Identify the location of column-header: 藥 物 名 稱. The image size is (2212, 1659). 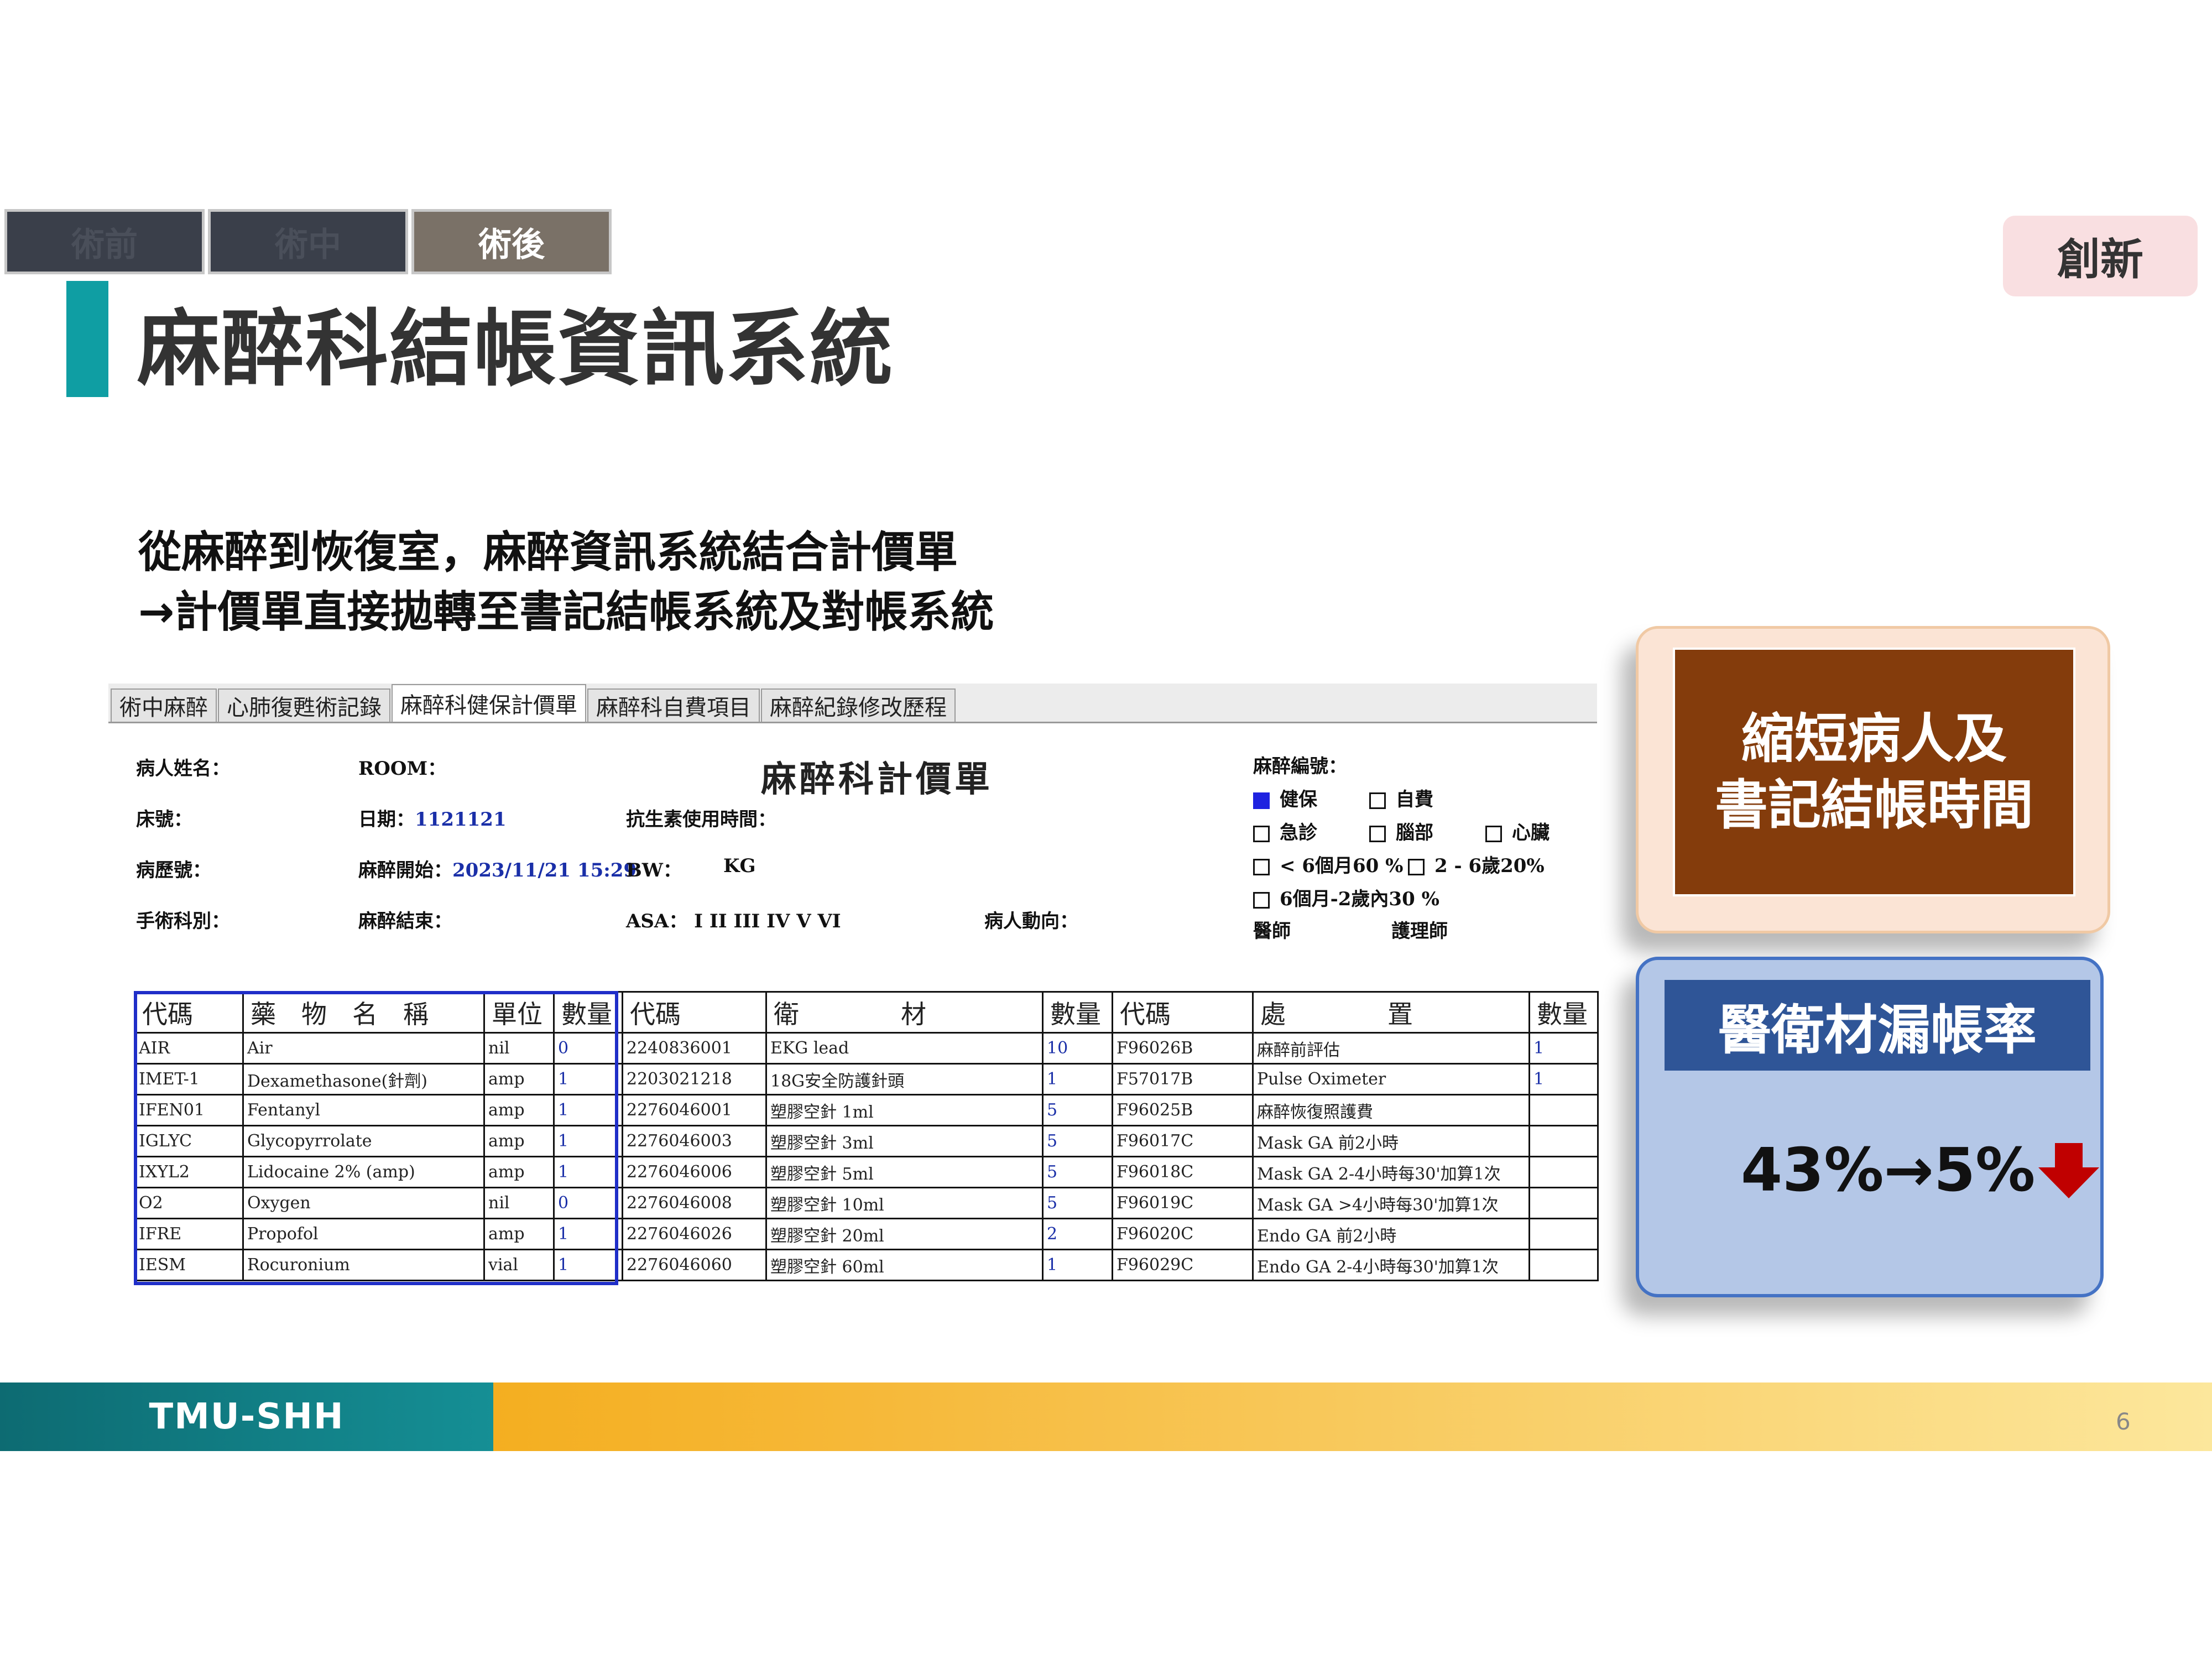
(363, 1013).